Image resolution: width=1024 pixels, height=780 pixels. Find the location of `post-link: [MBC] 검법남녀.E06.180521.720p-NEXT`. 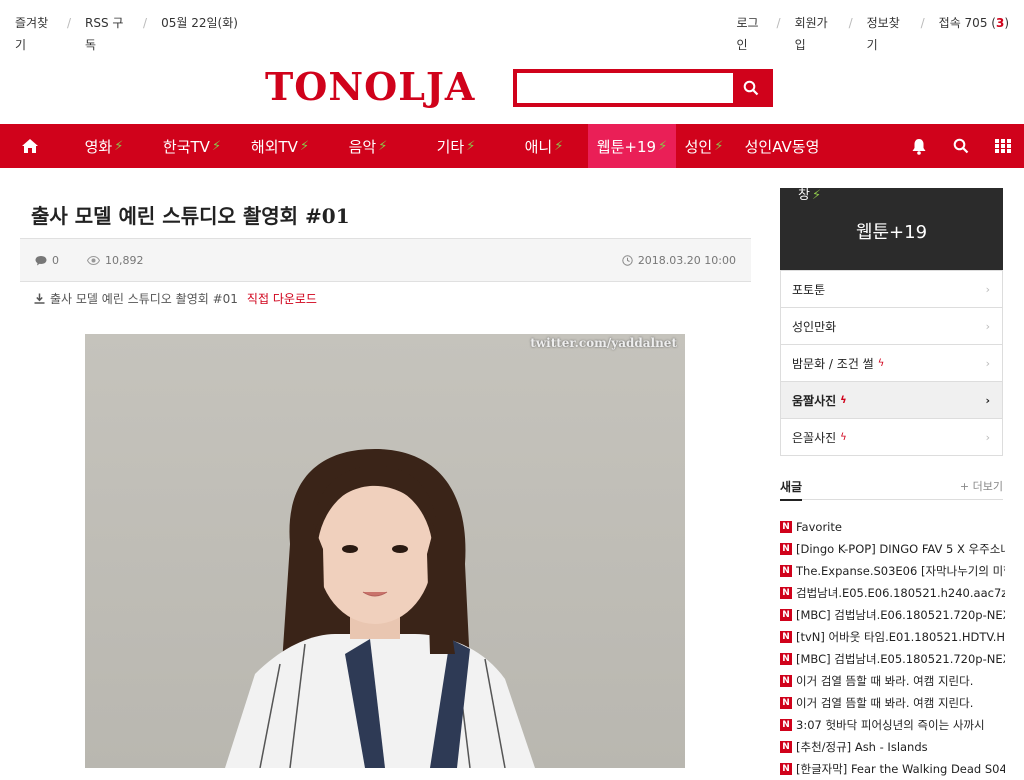

post-link: [MBC] 검법남녀.E06.180521.720p-NEXT is located at coordinates (900, 615).